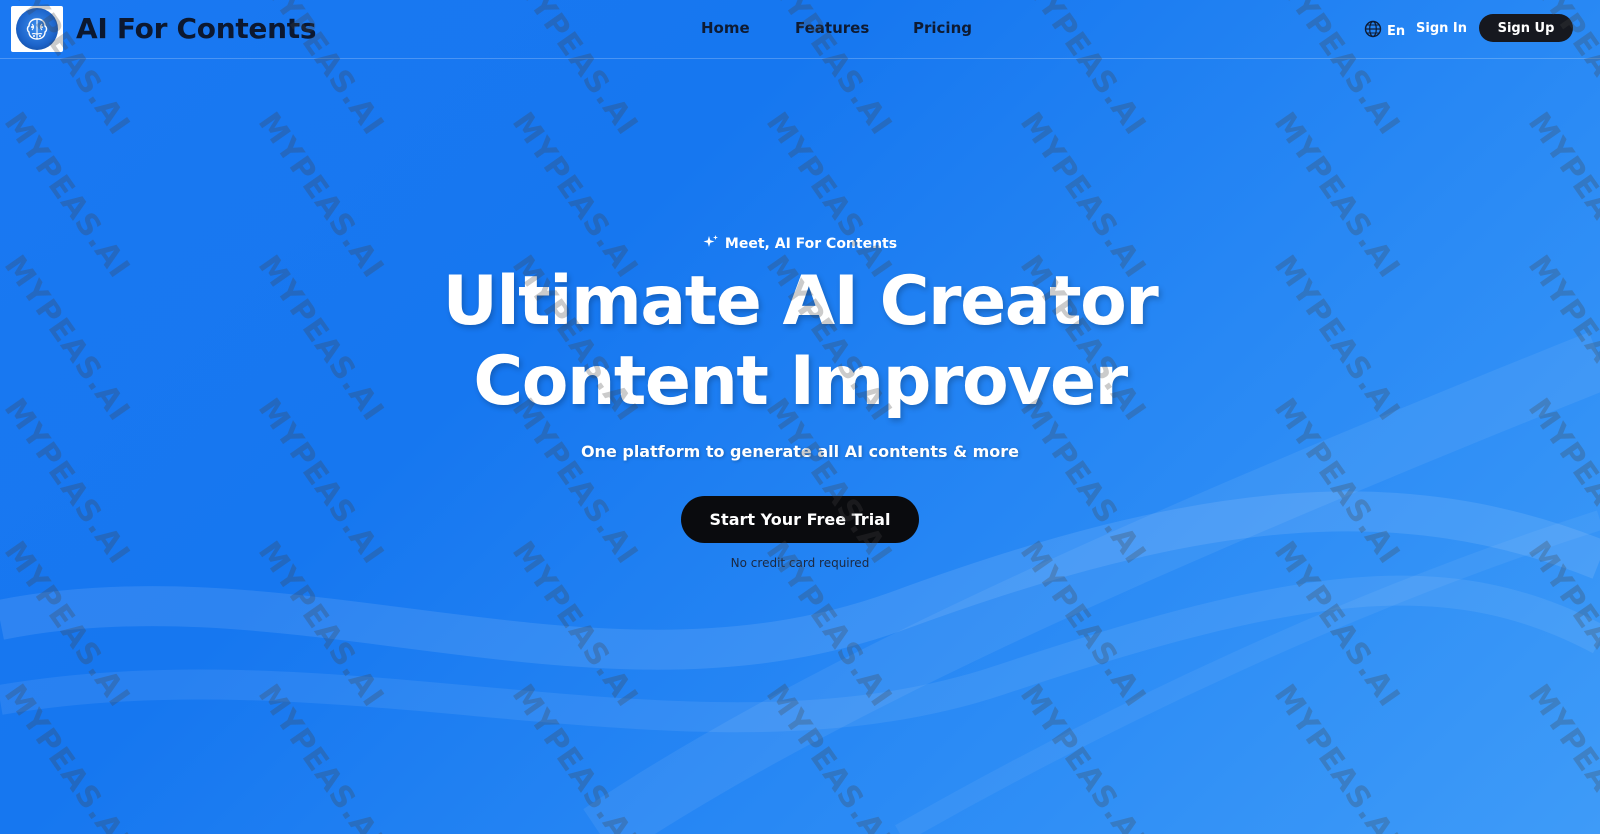  Describe the element at coordinates (942, 28) in the screenshot. I see `nav-pricing-link: Pricing` at that location.